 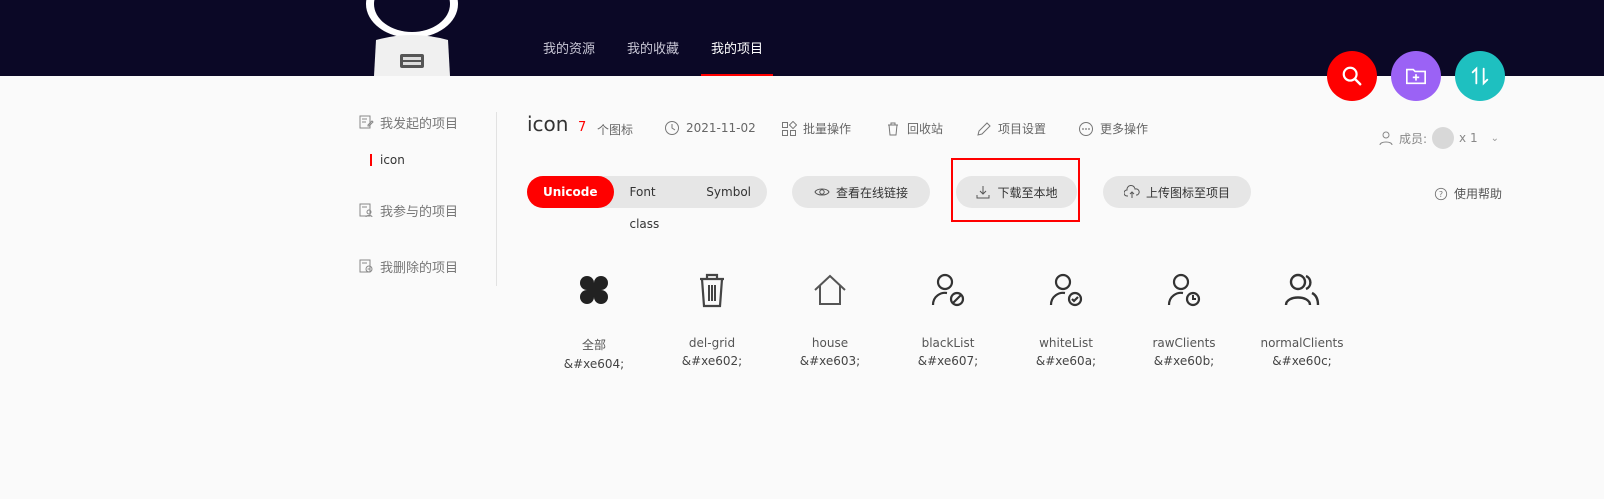 I want to click on sidebar-item-label: 我发起的项目, so click(x=419, y=124).